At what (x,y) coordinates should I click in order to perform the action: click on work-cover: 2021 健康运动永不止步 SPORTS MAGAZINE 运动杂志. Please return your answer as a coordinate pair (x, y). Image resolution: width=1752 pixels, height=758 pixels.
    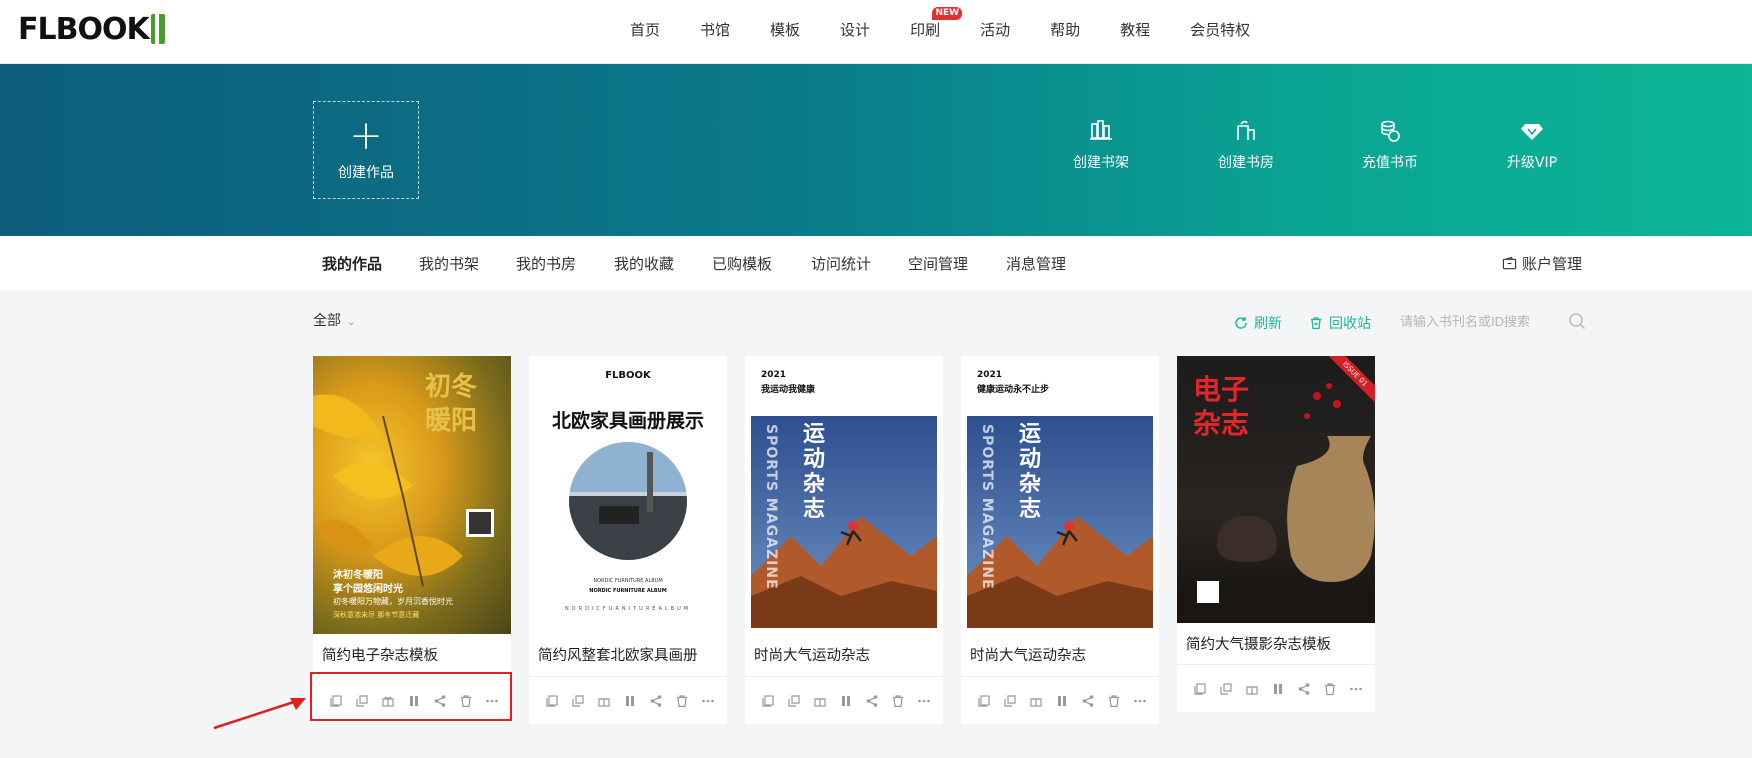
    Looking at the image, I should click on (1060, 495).